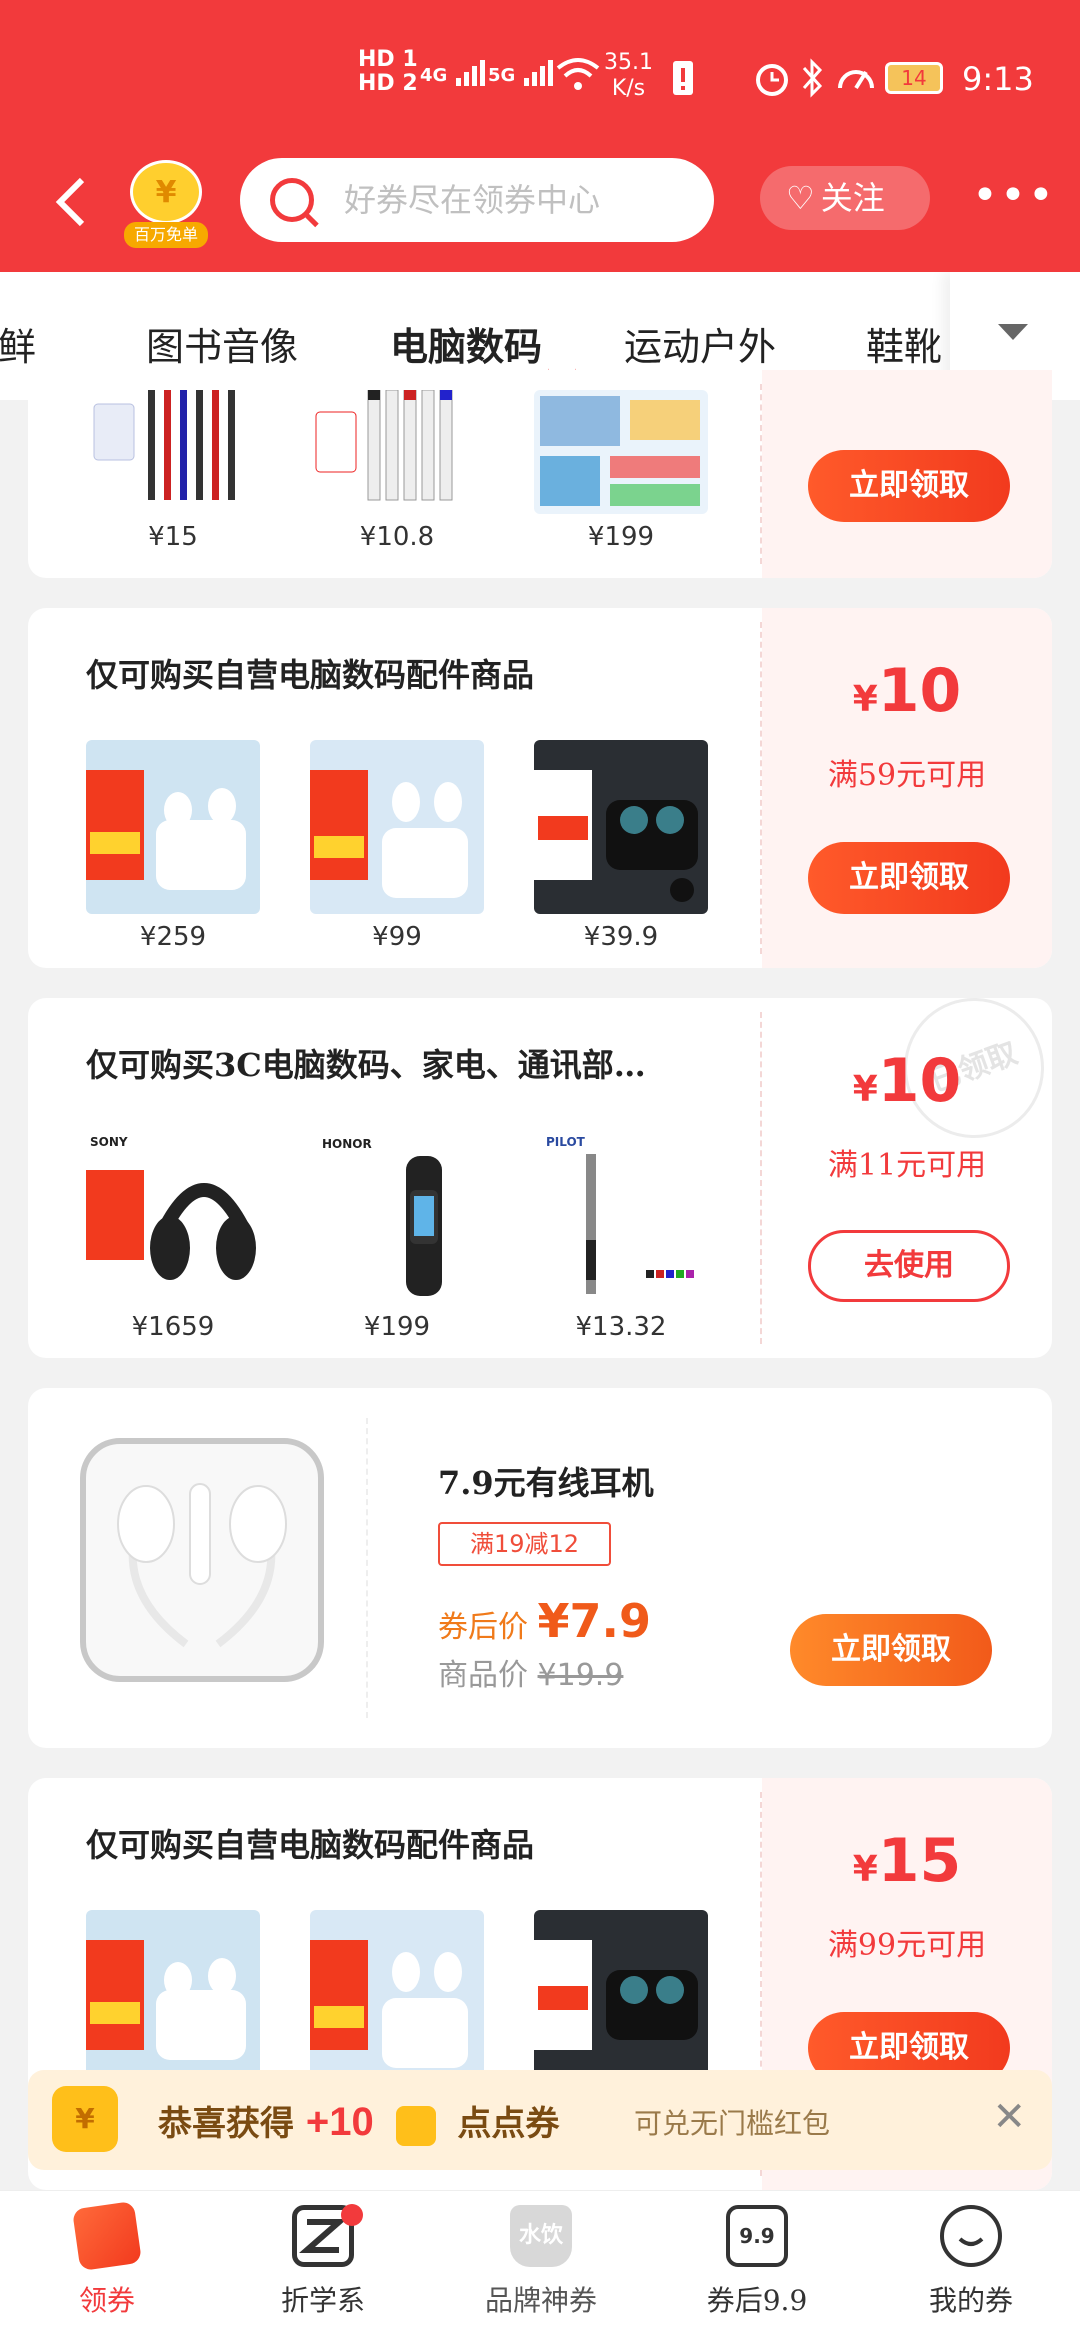 The height and width of the screenshot is (2340, 1080). What do you see at coordinates (222, 343) in the screenshot?
I see `tab-books-media: 图书音像` at bounding box center [222, 343].